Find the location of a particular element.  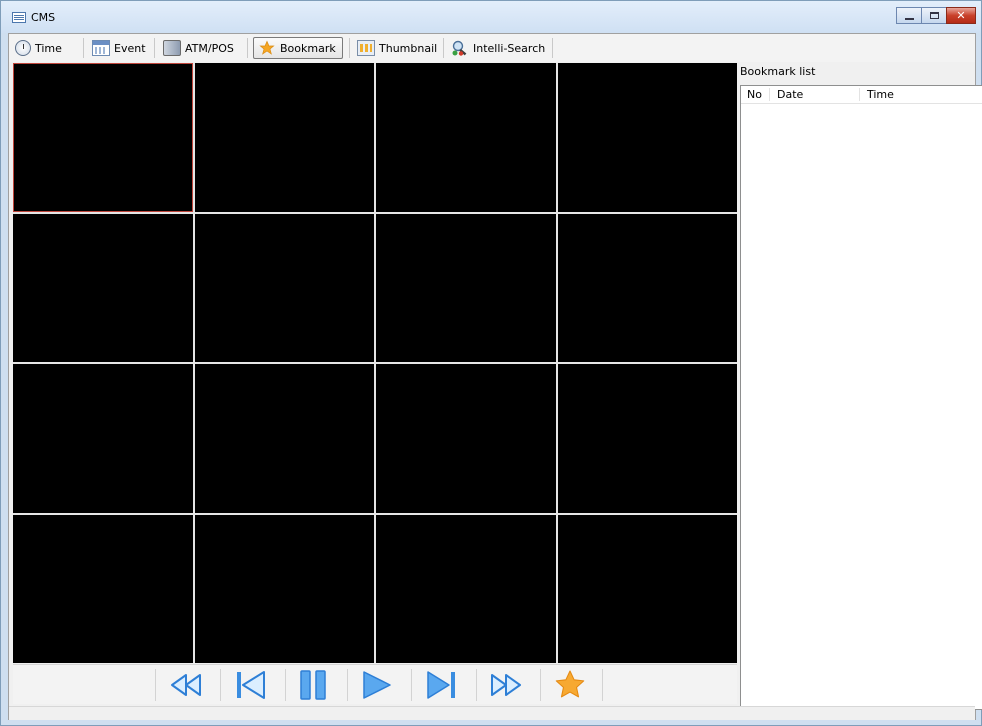

close-icon: ✕ is located at coordinates (961, 15).